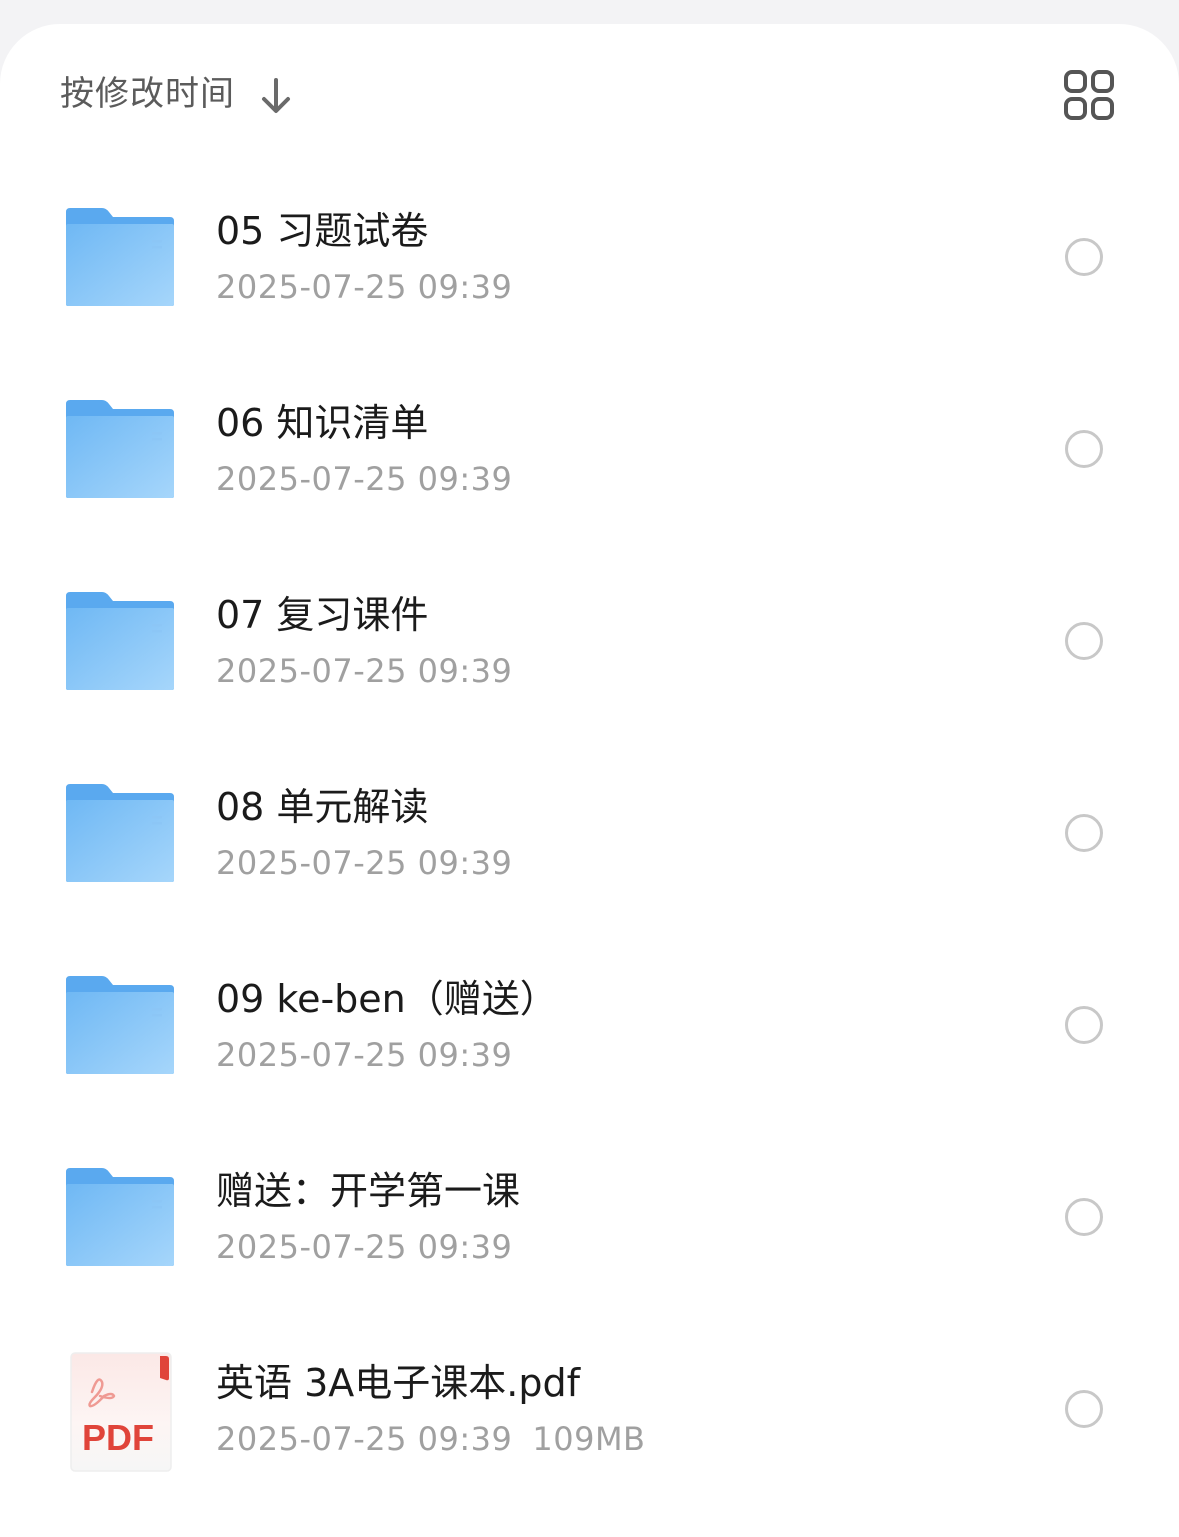 The height and width of the screenshot is (1537, 1179). Describe the element at coordinates (398, 1383) in the screenshot. I see `file-name: 英语 3A电子课本.pdf` at that location.